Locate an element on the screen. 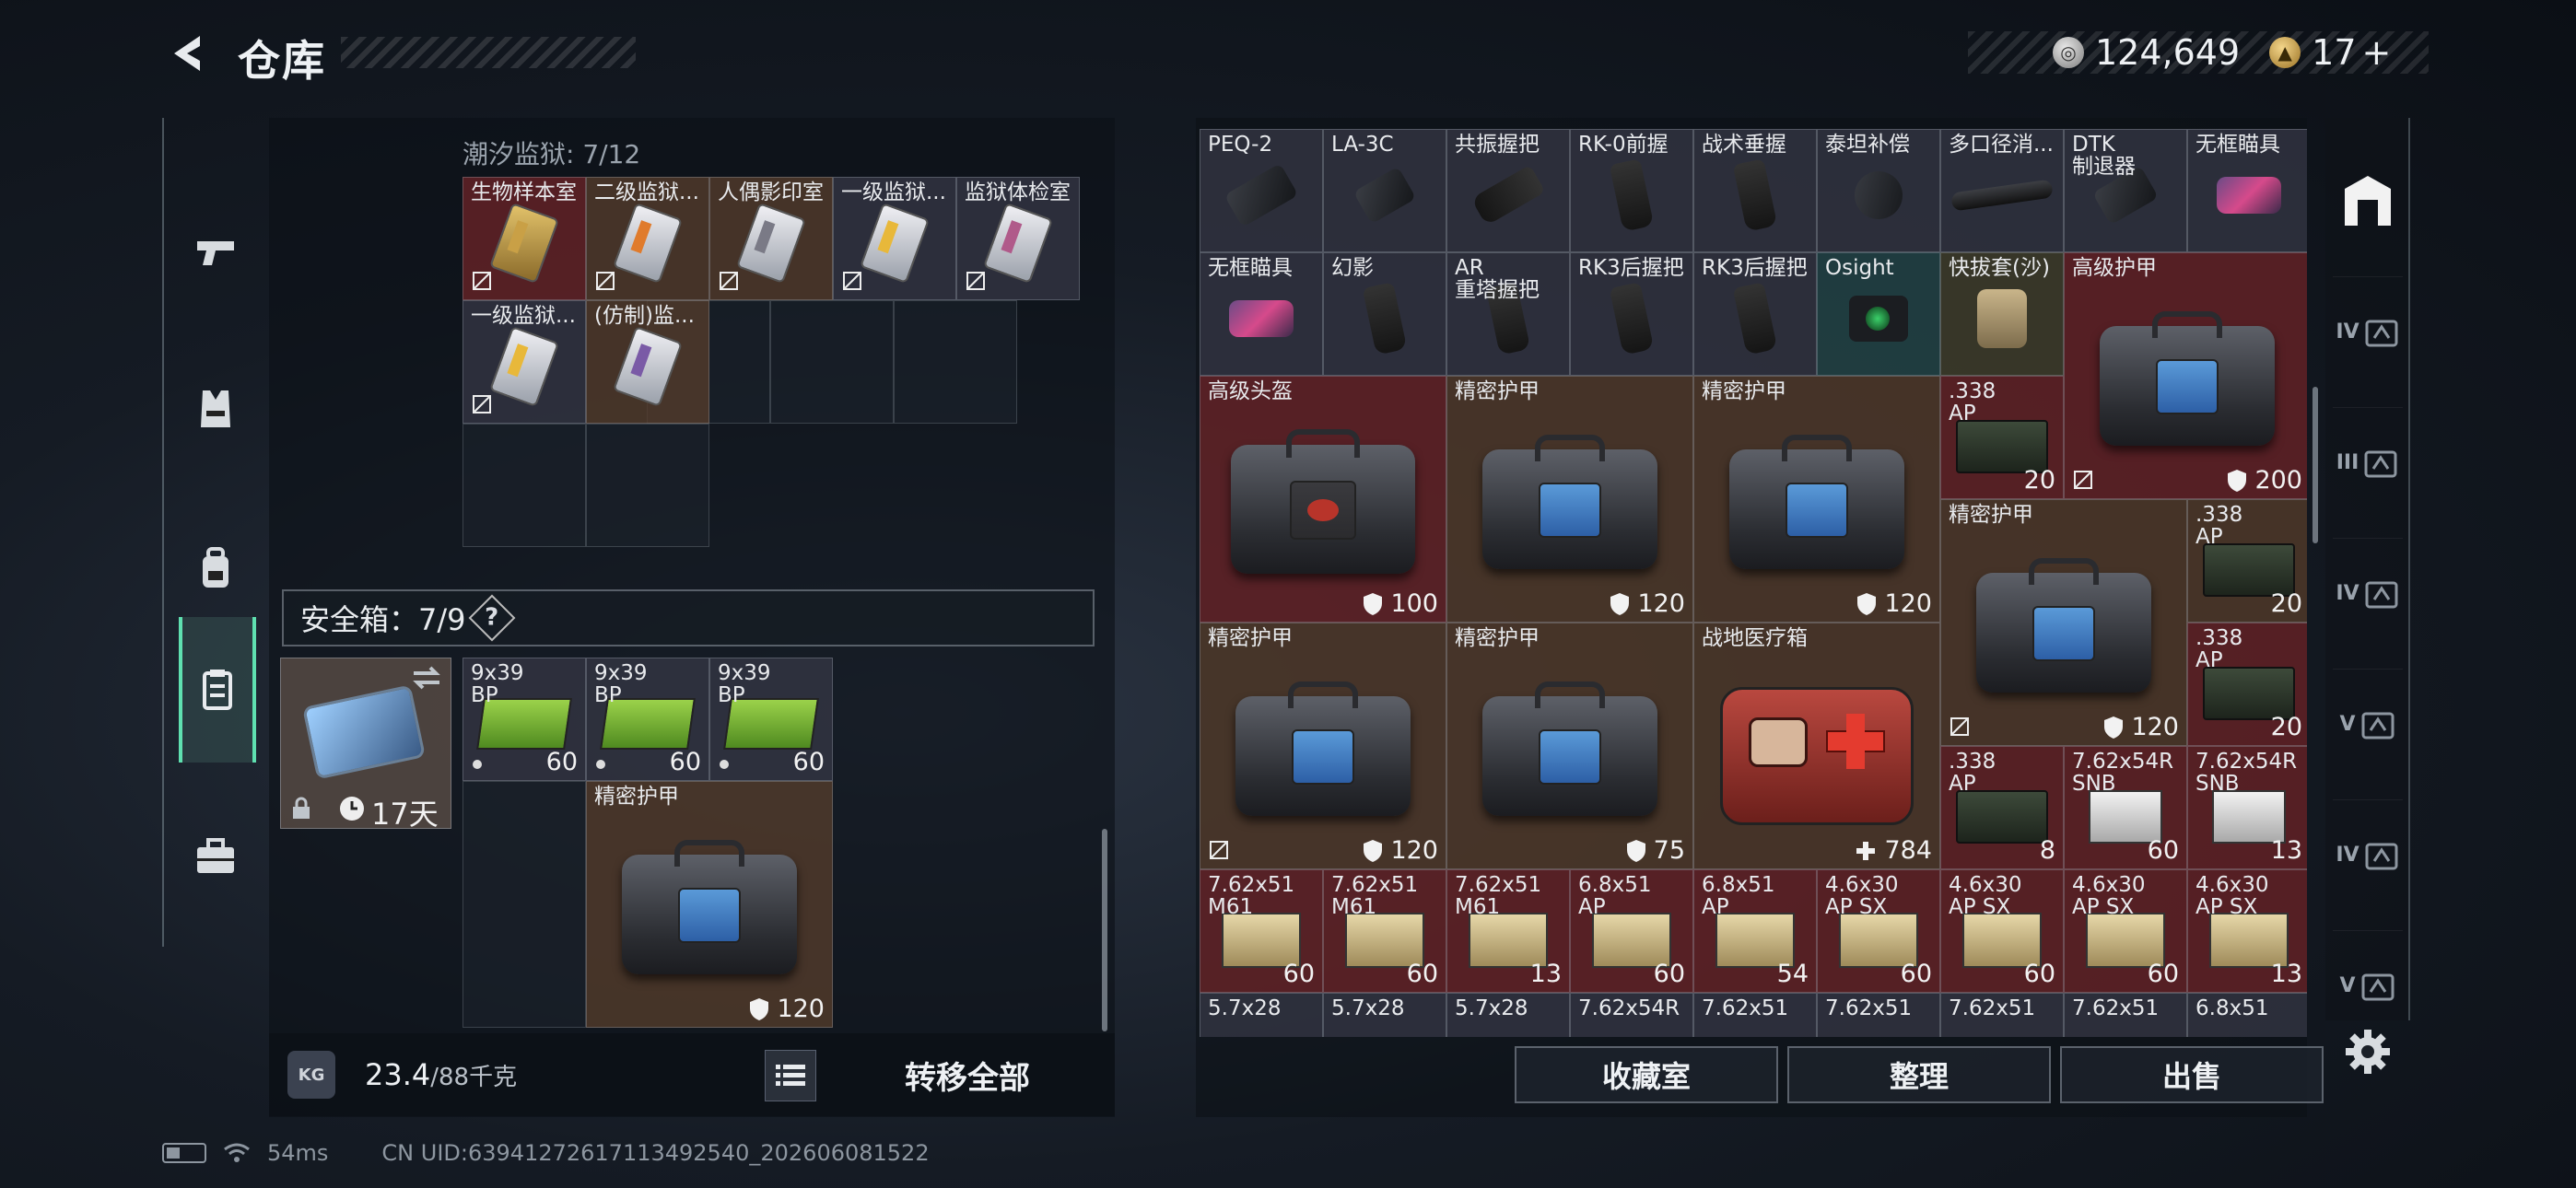  ammo-tile: 7.62x51 M61 13 is located at coordinates (1508, 931).